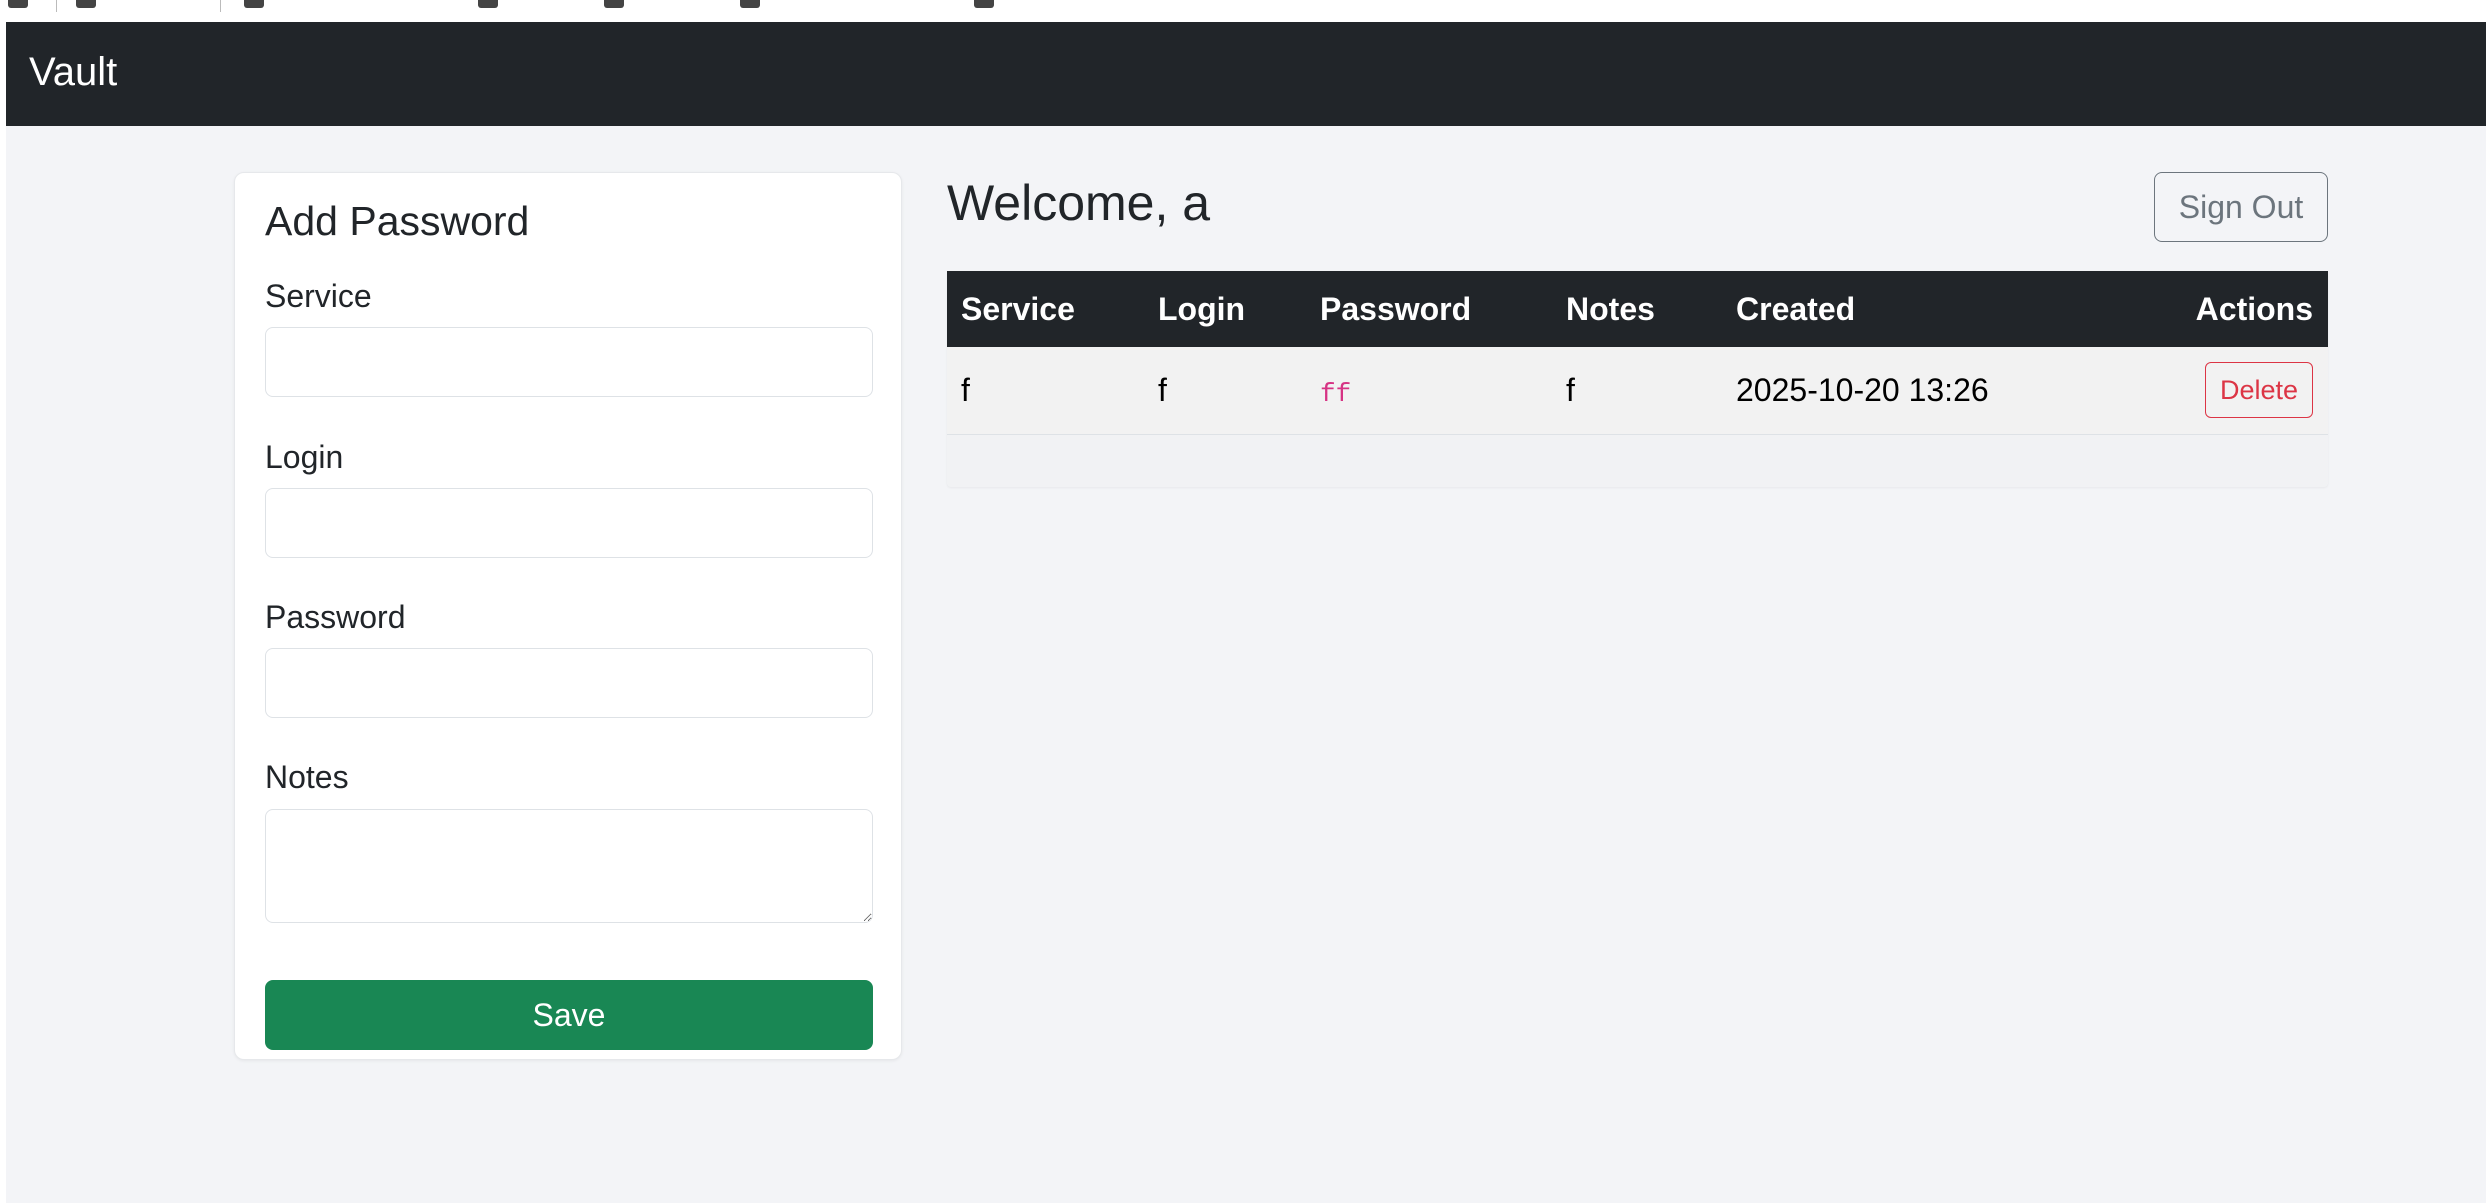 The image size is (2486, 1203). I want to click on notes-textarea, so click(569, 866).